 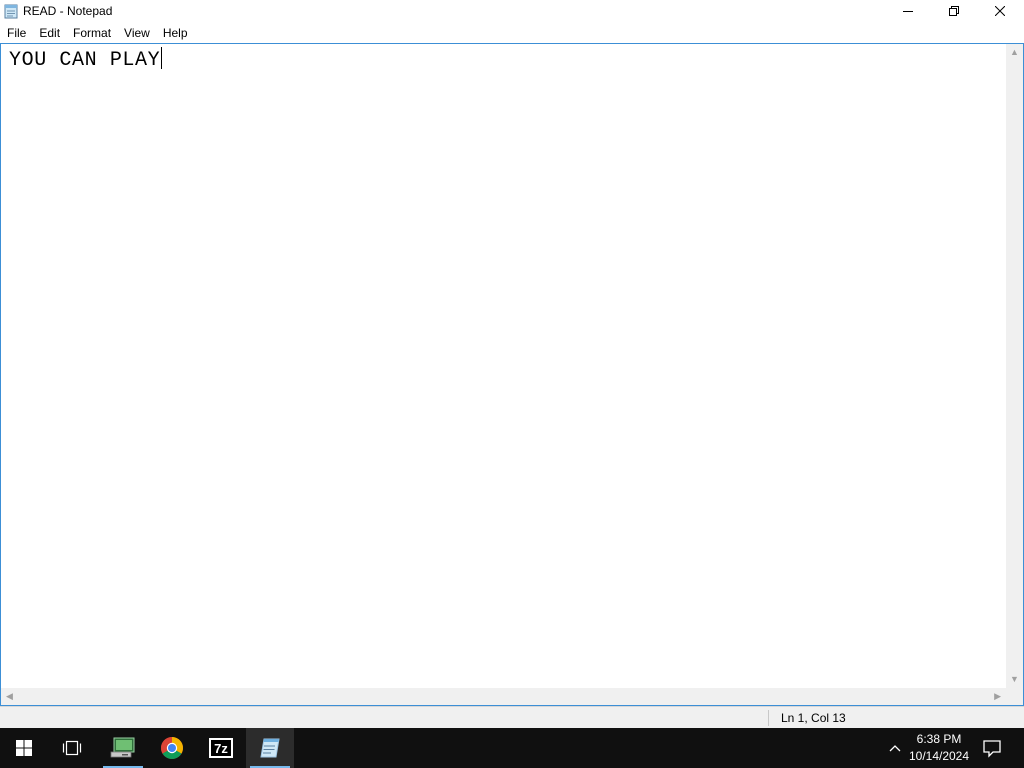 What do you see at coordinates (992, 748) in the screenshot?
I see `notifications-icon` at bounding box center [992, 748].